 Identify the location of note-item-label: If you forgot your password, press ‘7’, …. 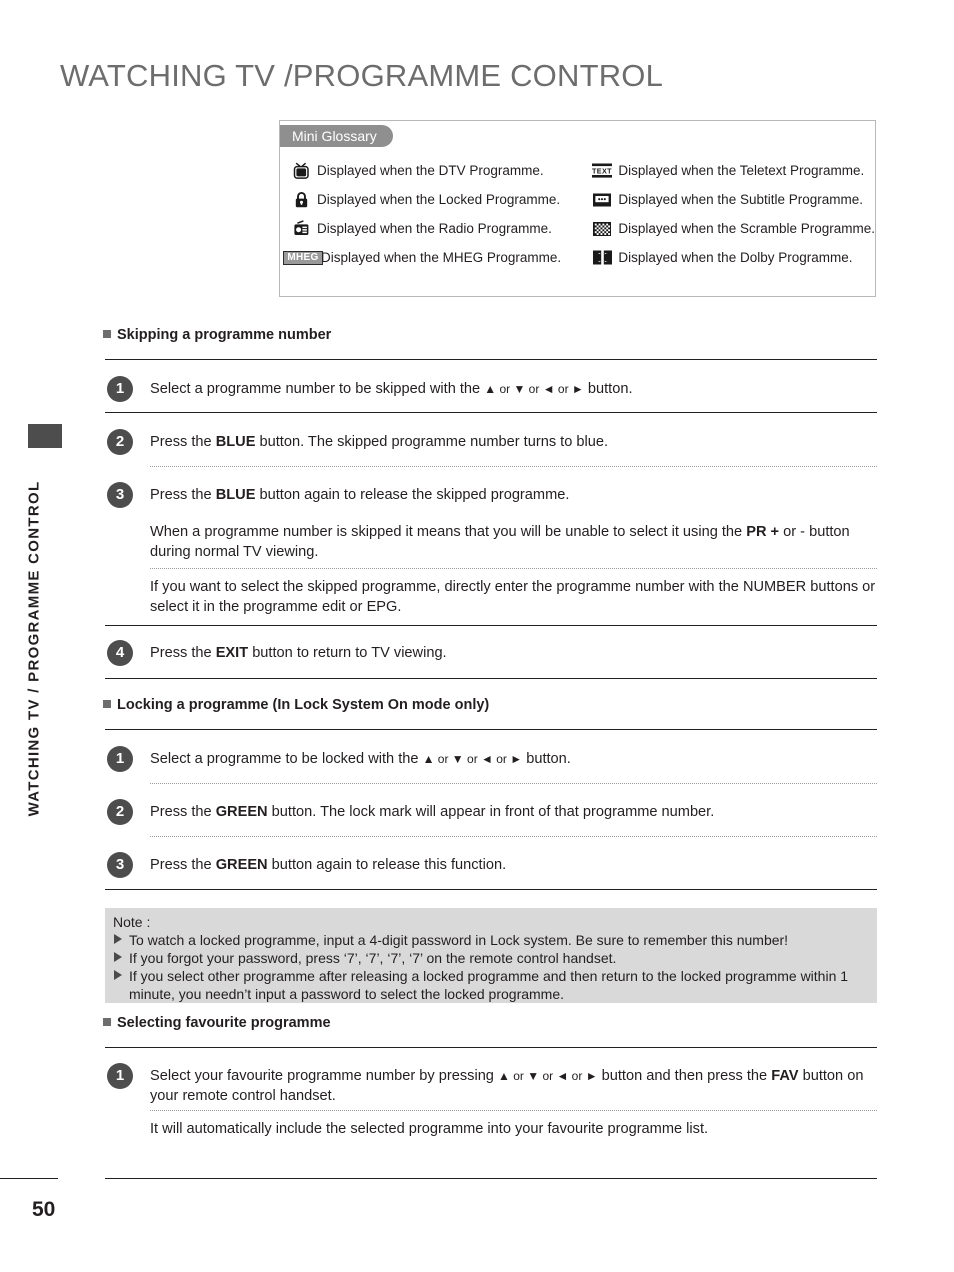
(373, 958).